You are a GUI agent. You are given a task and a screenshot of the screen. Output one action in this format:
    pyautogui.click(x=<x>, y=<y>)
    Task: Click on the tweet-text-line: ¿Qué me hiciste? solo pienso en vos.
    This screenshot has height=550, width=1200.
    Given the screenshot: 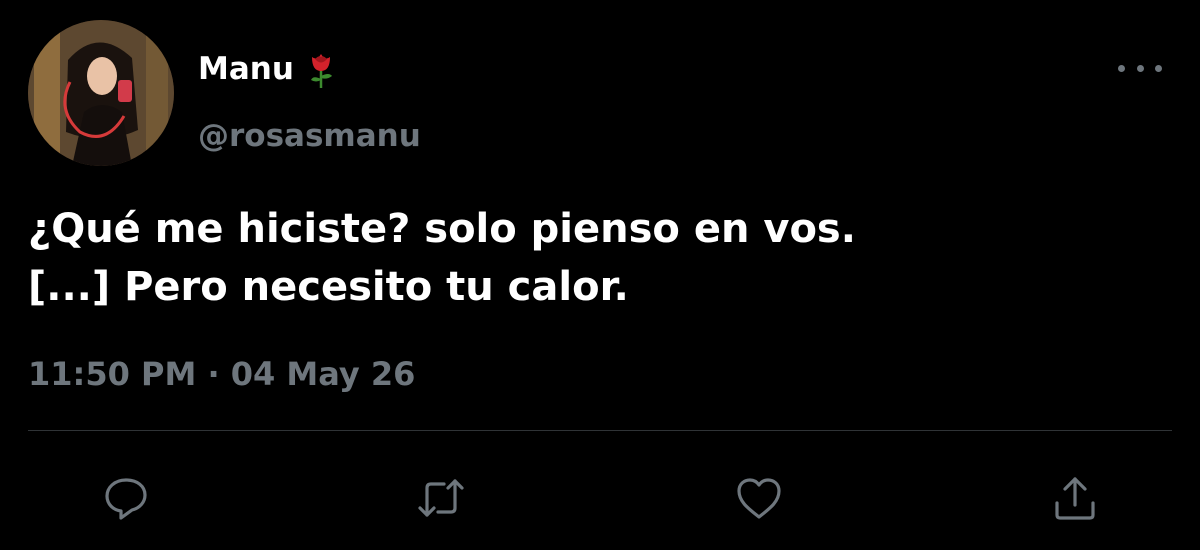 What is the action you would take?
    pyautogui.click(x=442, y=229)
    